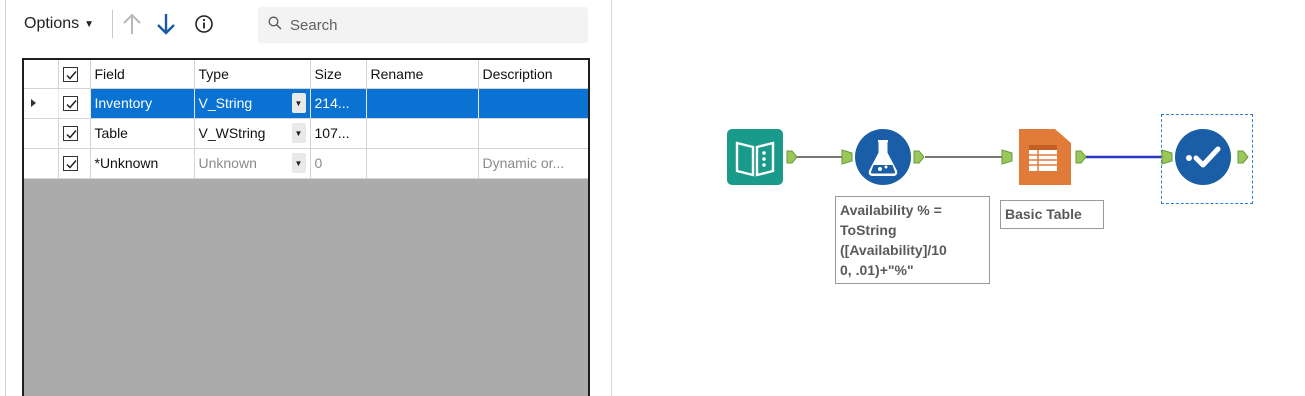  What do you see at coordinates (252, 74) in the screenshot?
I see `column-header-type: Type` at bounding box center [252, 74].